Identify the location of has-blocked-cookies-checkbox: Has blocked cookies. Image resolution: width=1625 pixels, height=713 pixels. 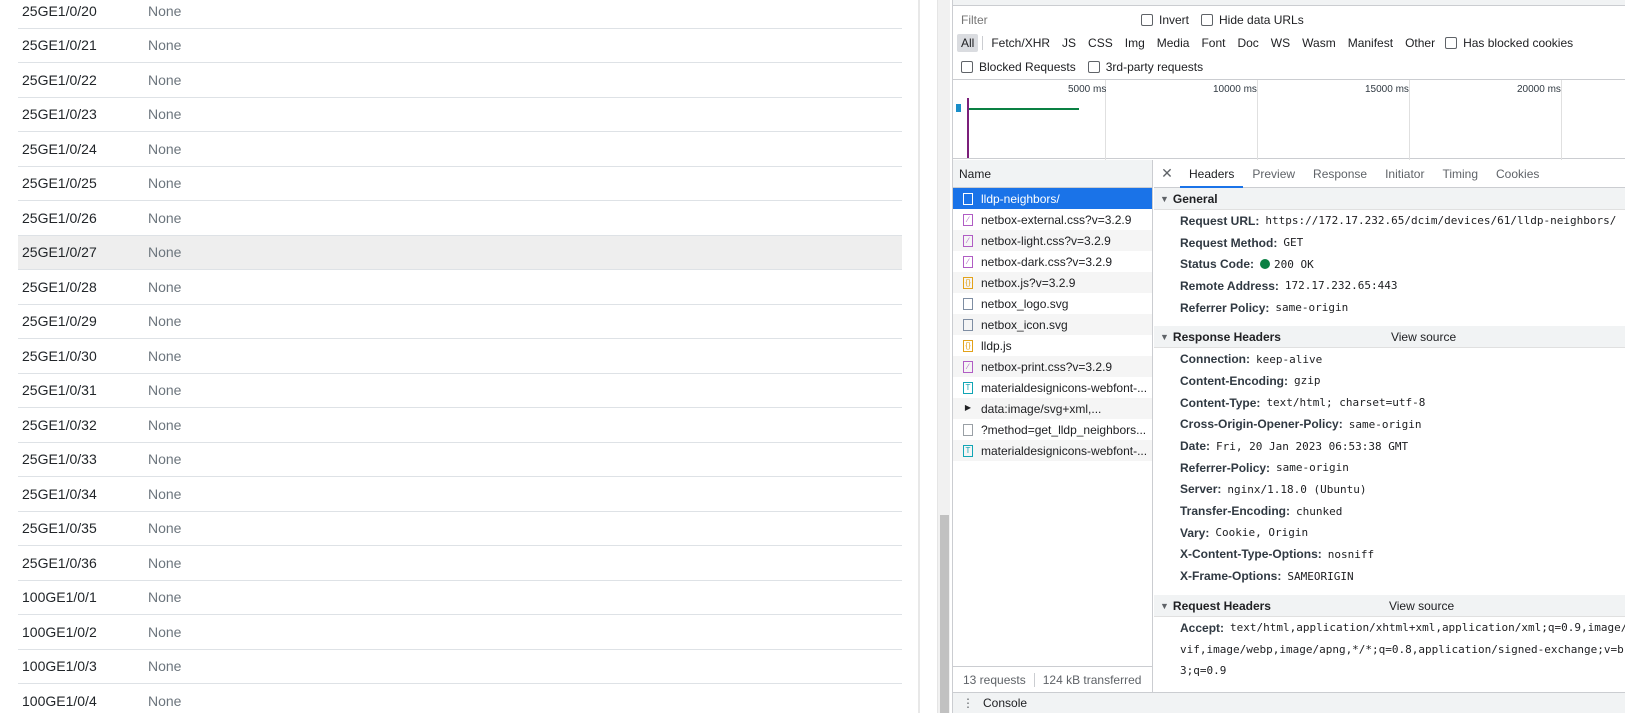
(1509, 43).